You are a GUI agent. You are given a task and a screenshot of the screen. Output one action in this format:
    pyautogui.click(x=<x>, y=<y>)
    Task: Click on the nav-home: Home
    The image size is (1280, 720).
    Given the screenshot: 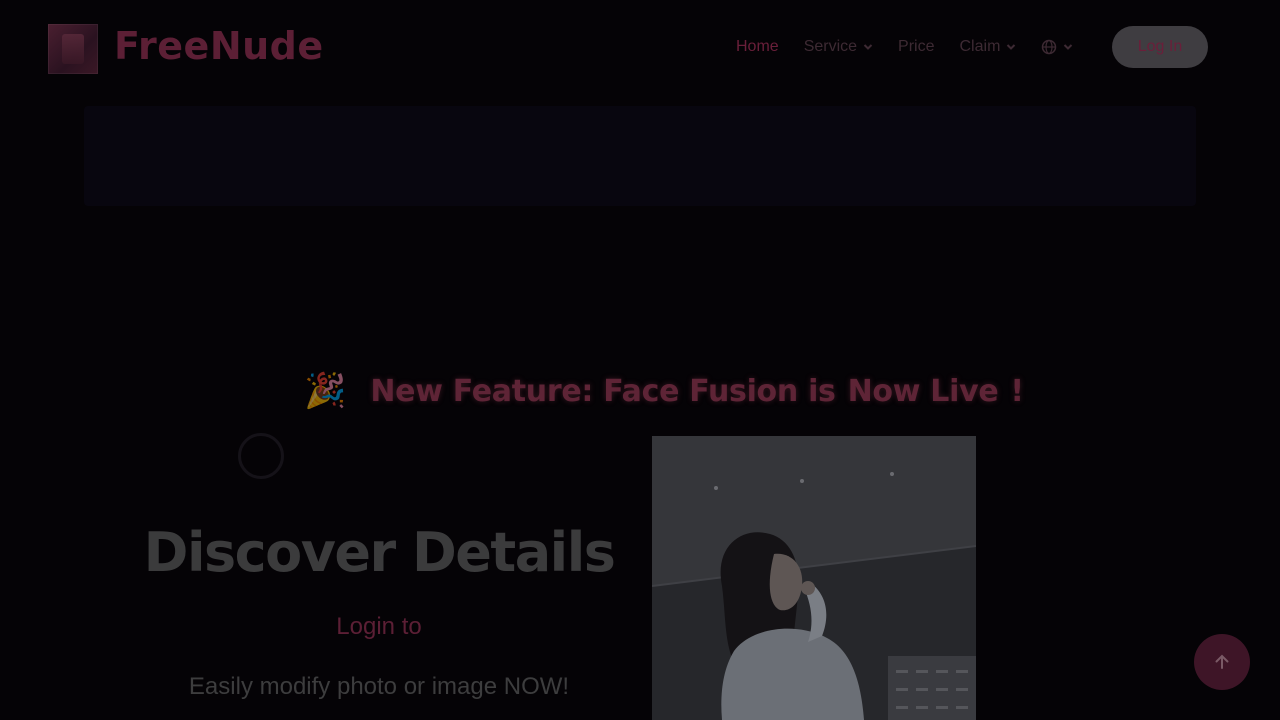 What is the action you would take?
    pyautogui.click(x=757, y=47)
    